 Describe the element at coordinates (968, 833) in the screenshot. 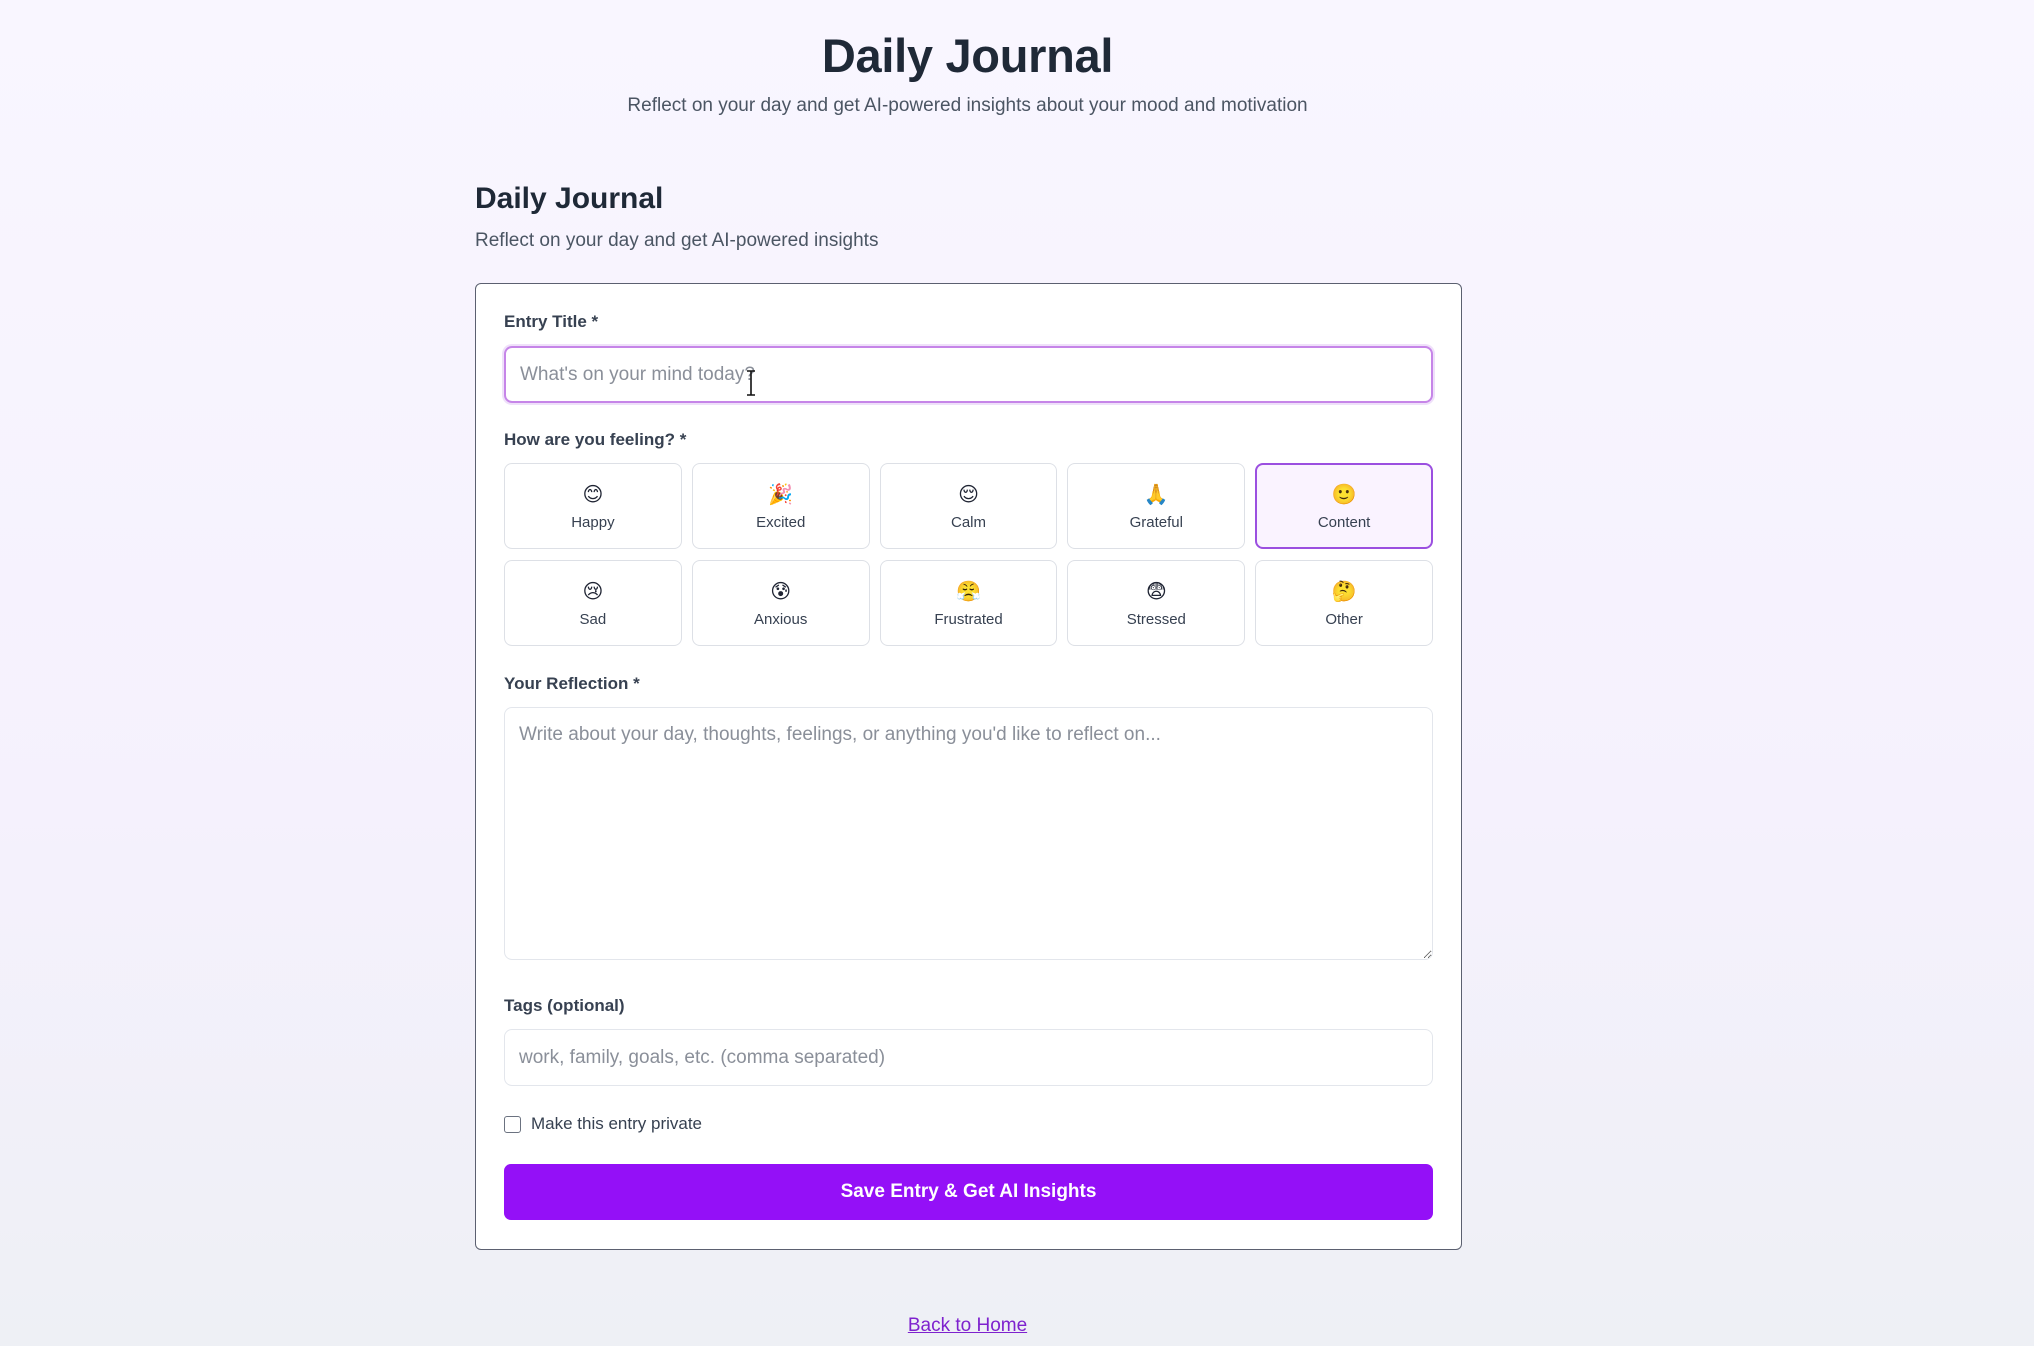

I see `reflection-textarea` at that location.